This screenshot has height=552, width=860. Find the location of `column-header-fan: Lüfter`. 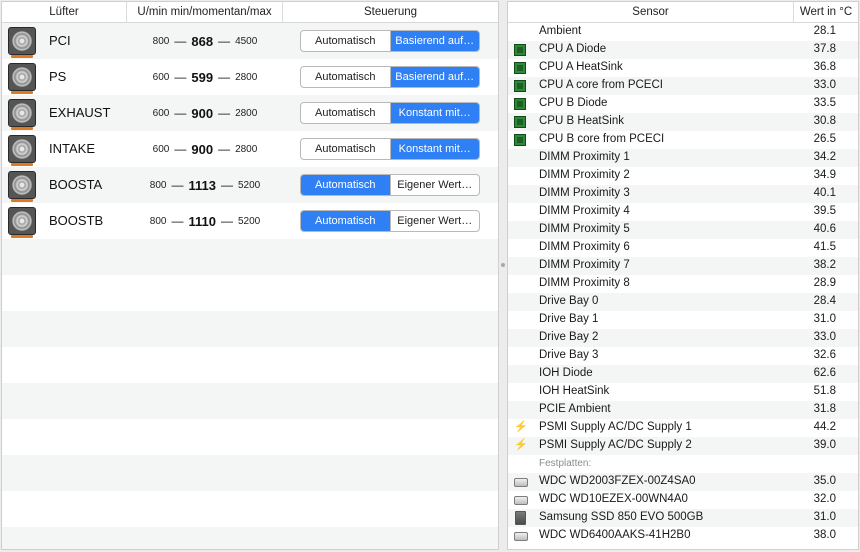

column-header-fan: Lüfter is located at coordinates (64, 12).